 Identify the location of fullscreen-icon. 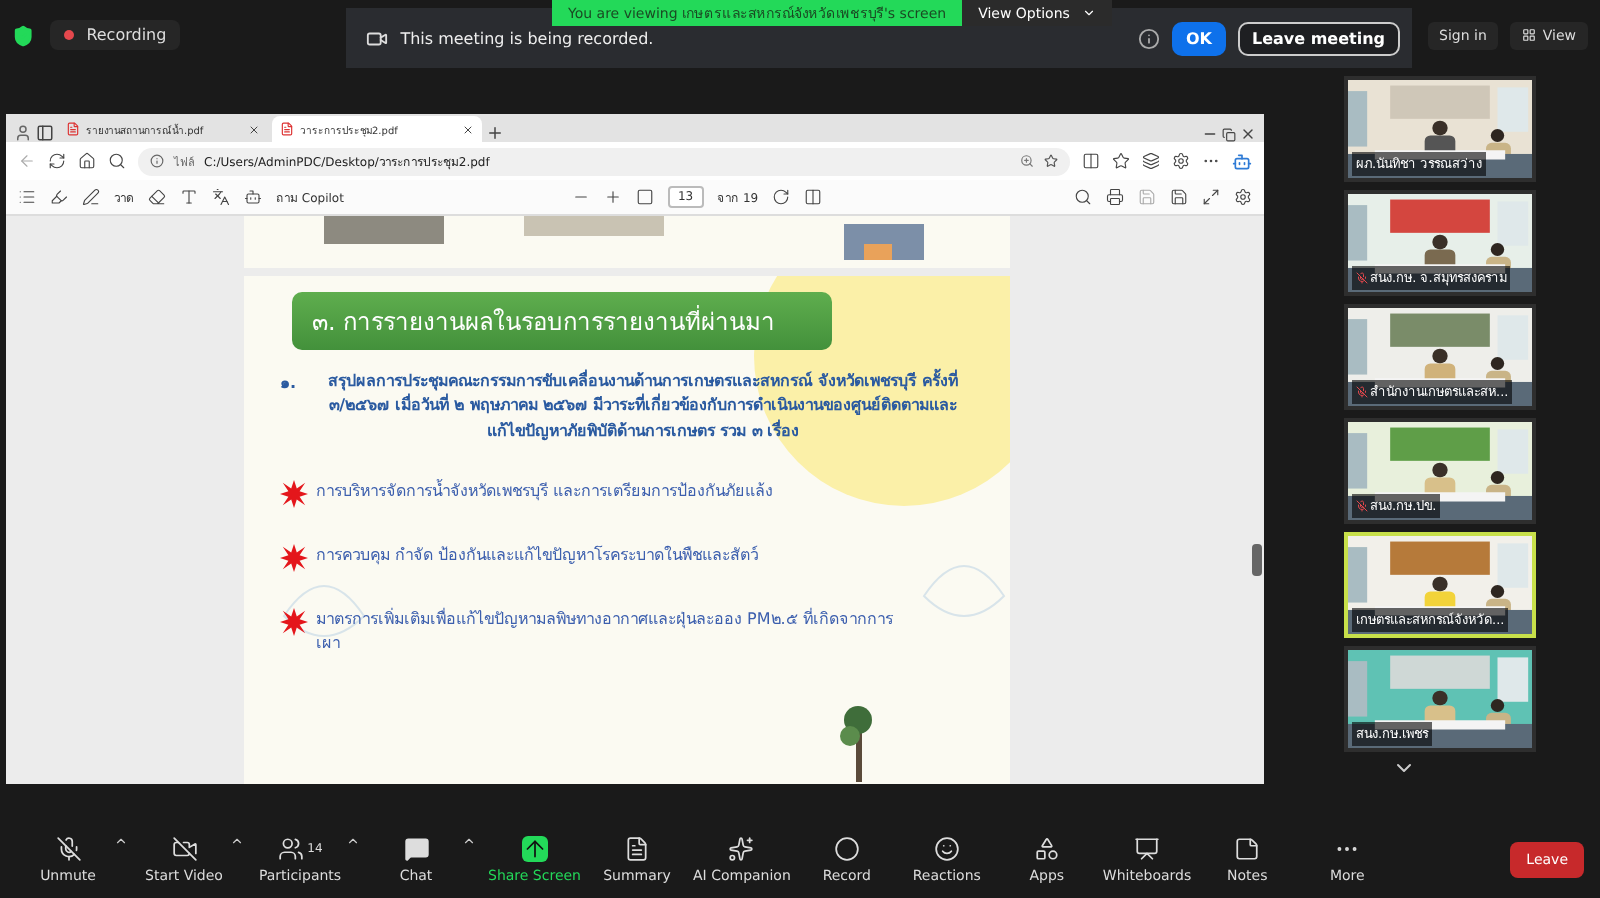
(1211, 197).